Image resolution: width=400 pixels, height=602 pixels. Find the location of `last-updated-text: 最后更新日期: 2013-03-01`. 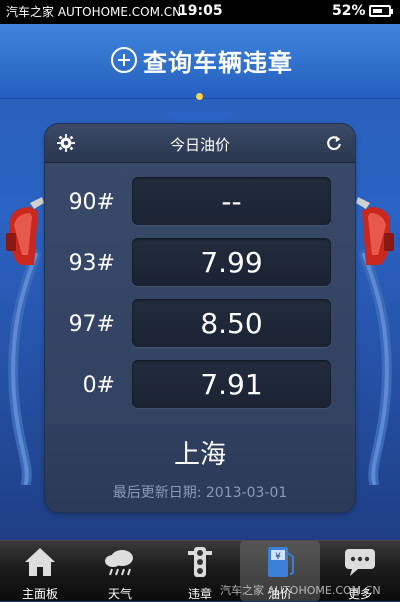

last-updated-text: 最后更新日期: 2013-03-01 is located at coordinates (200, 493).